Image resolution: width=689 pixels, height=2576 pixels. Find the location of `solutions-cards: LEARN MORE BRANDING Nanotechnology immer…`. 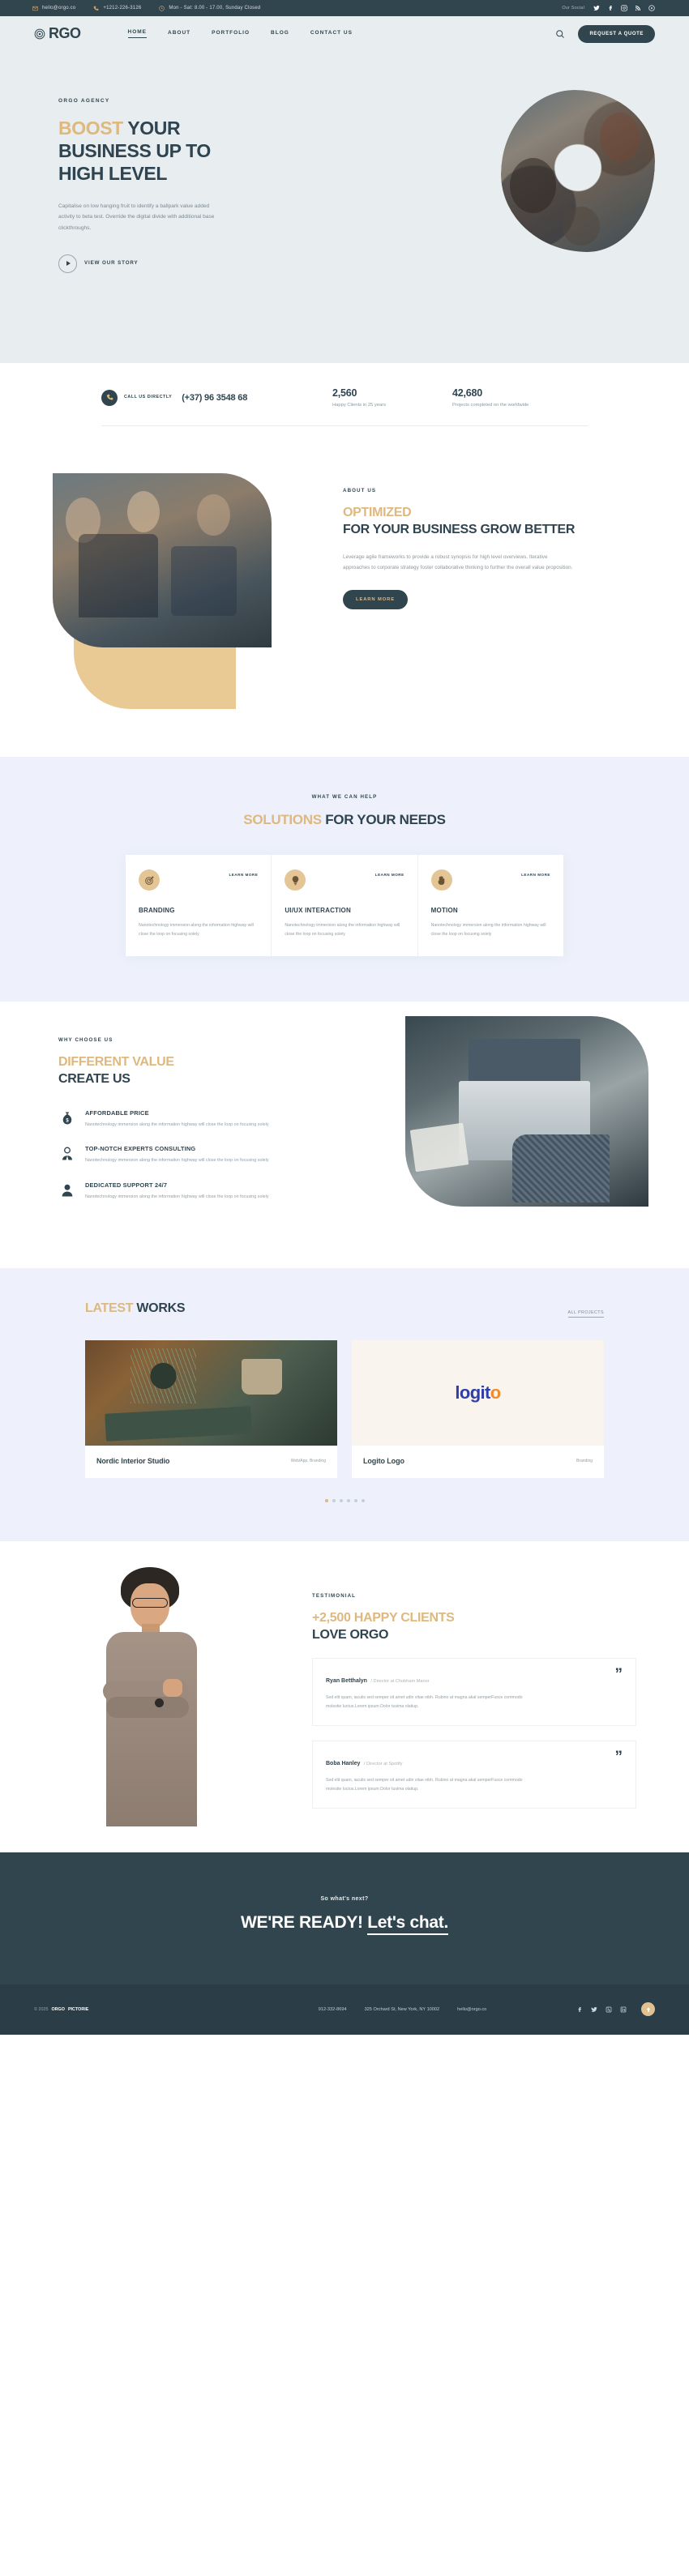

solutions-cards: LEARN MORE BRANDING Nanotechnology immer… is located at coordinates (344, 905).